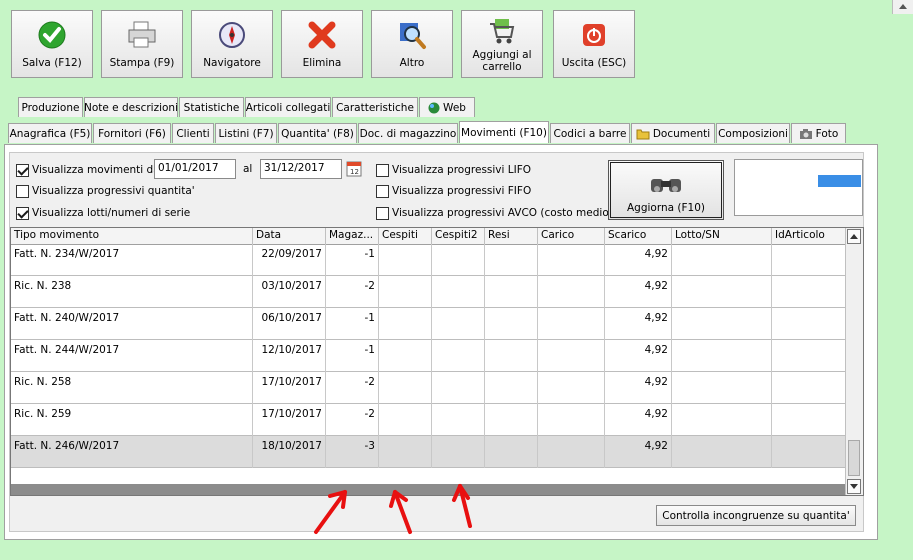 This screenshot has height=560, width=913. What do you see at coordinates (382, 170) in the screenshot?
I see `lifo-checkbox` at bounding box center [382, 170].